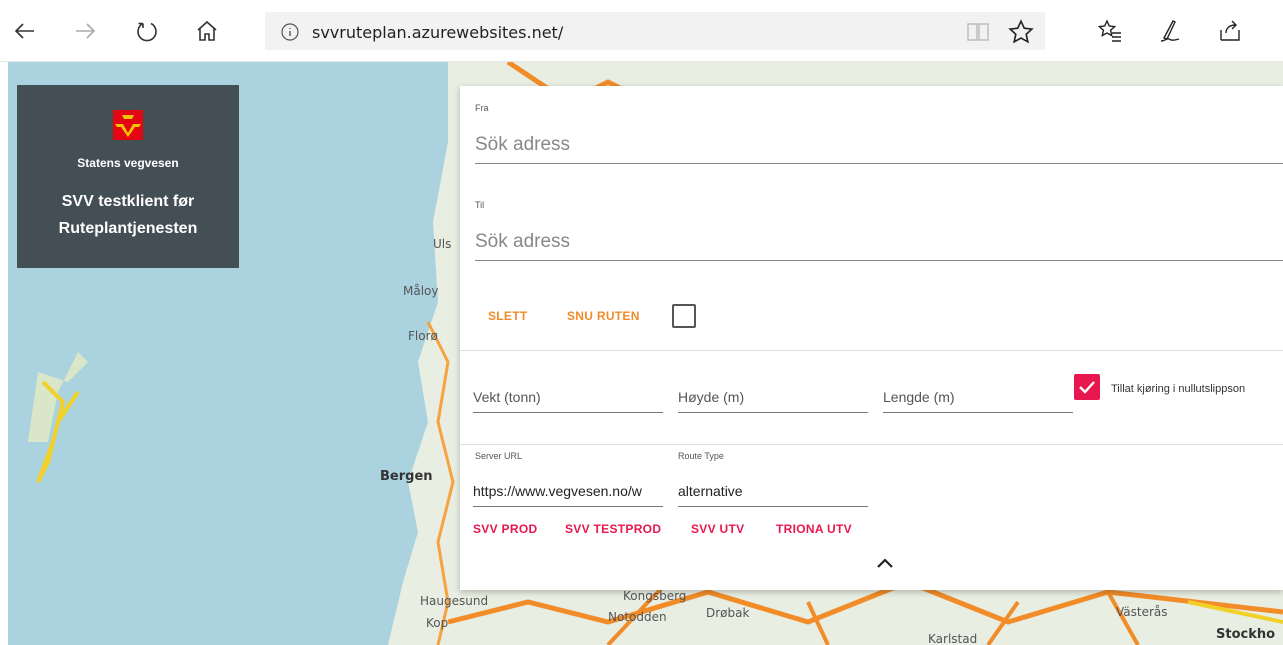 Image resolution: width=1283 pixels, height=645 pixels. I want to click on pen-notes-icon, so click(1170, 31).